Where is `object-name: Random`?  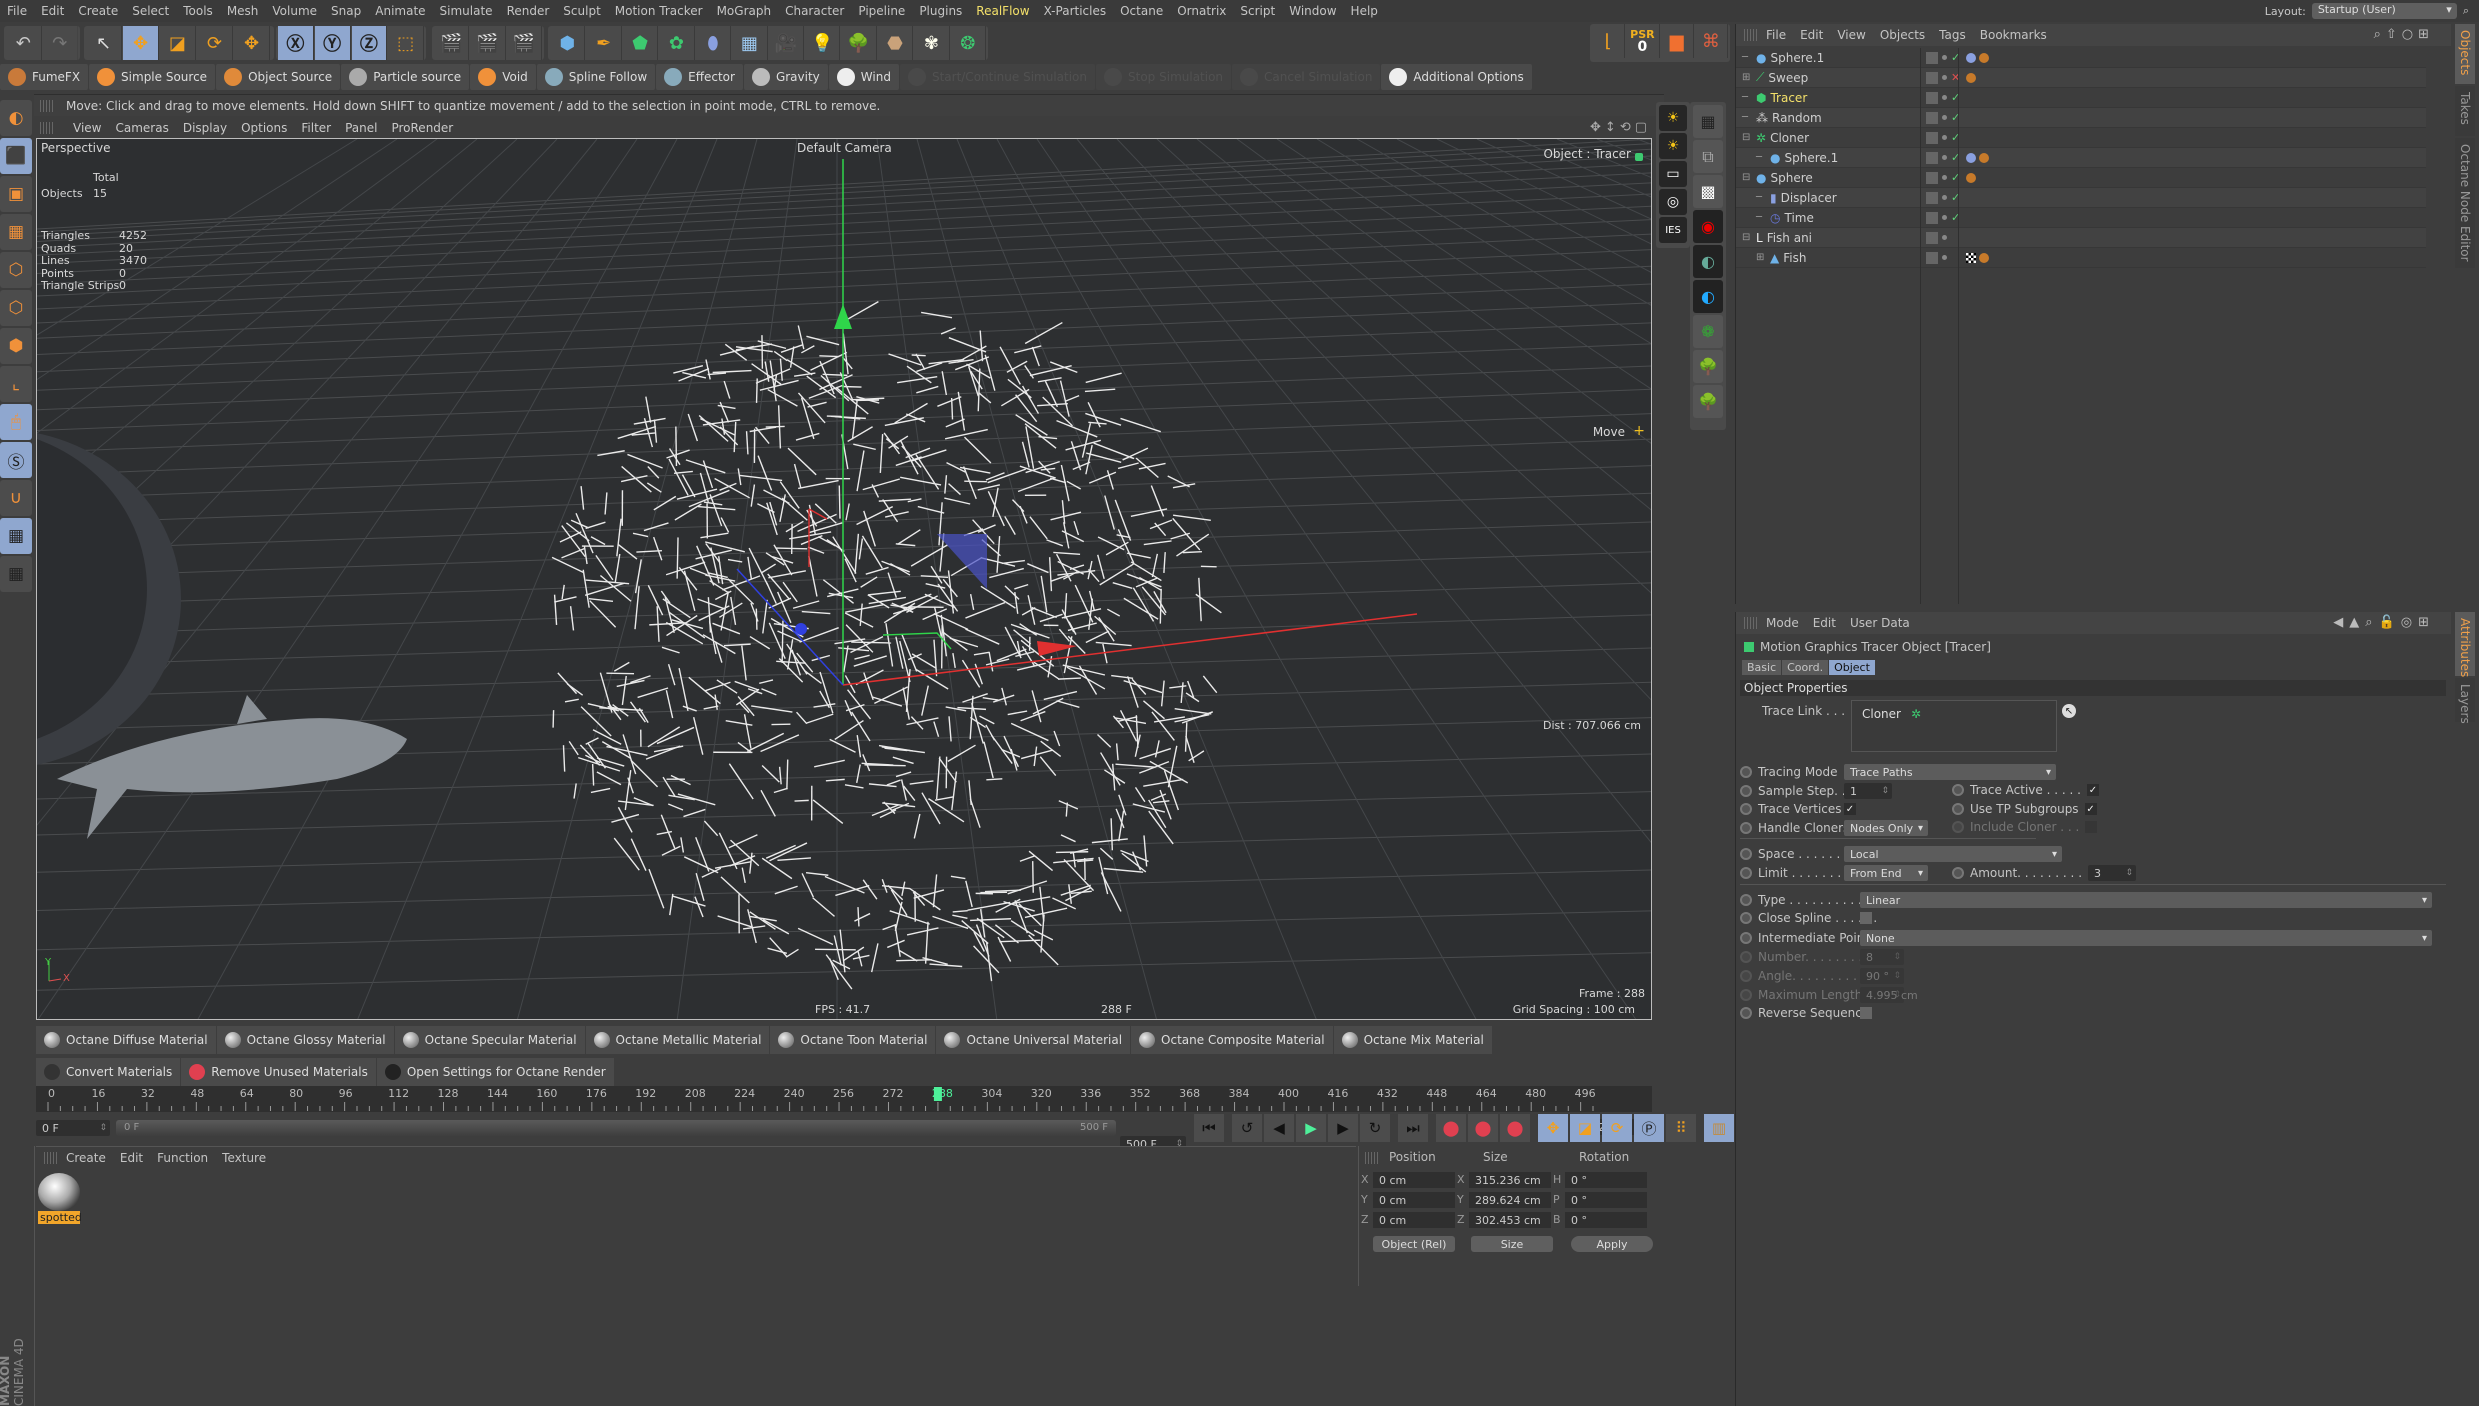 object-name: Random is located at coordinates (1797, 118).